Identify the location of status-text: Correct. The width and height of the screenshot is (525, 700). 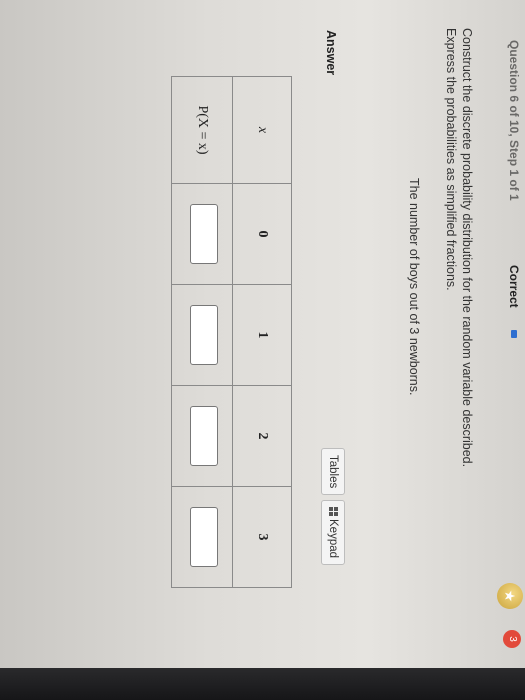
(514, 286).